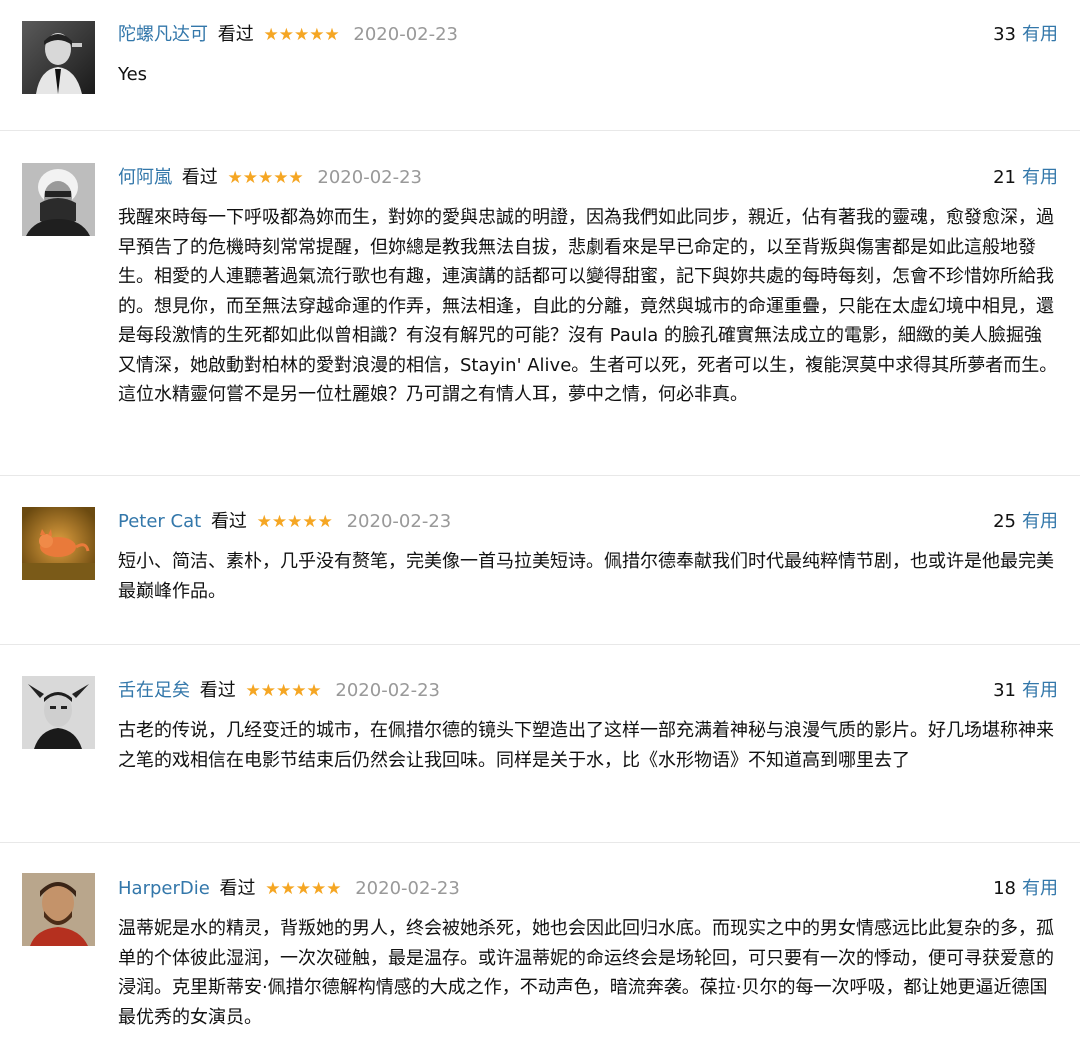  Describe the element at coordinates (407, 888) in the screenshot. I see `review-date: 2020-02-23` at that location.